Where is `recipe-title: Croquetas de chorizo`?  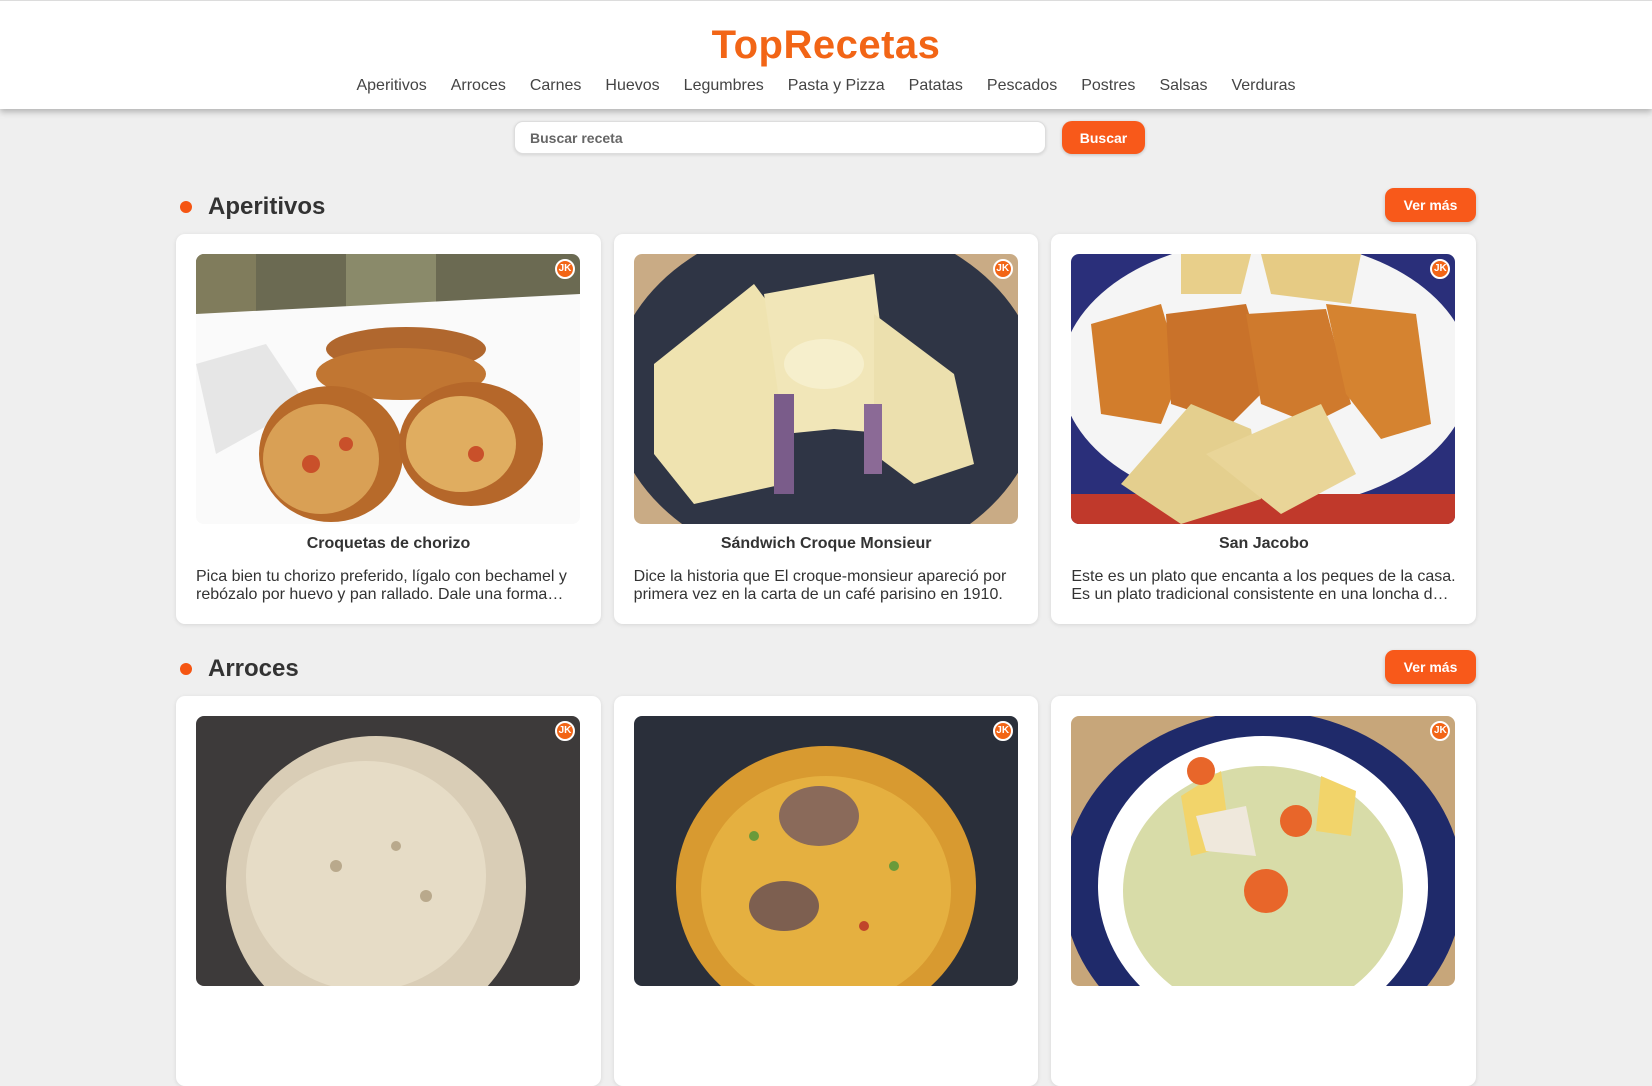
recipe-title: Croquetas de chorizo is located at coordinates (388, 544).